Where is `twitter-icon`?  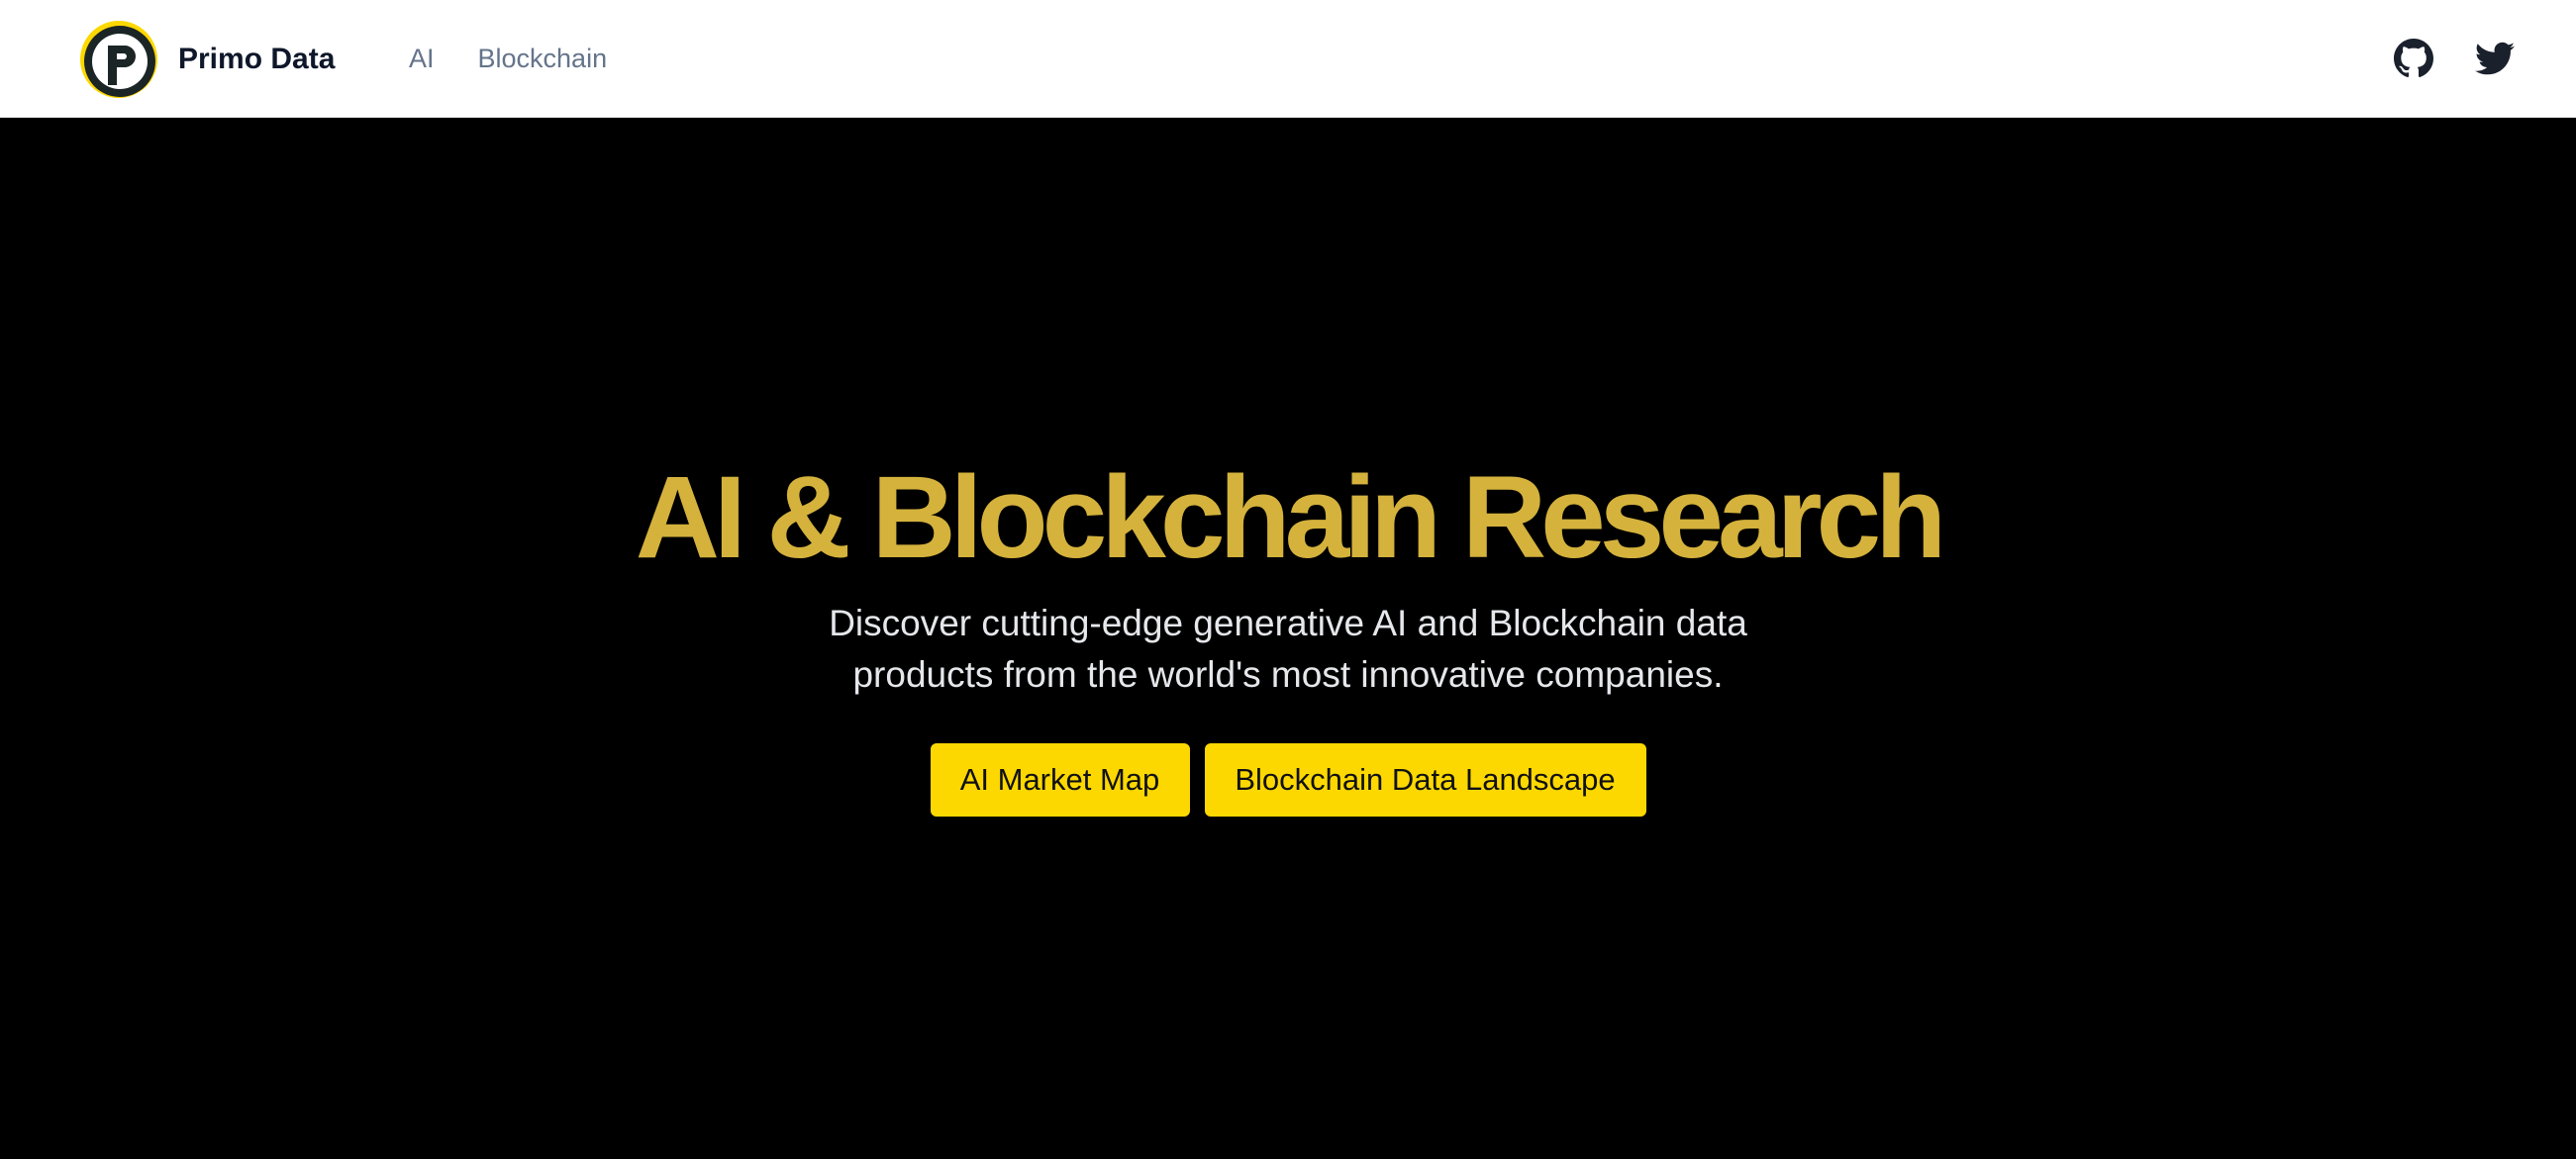
twitter-icon is located at coordinates (2495, 59).